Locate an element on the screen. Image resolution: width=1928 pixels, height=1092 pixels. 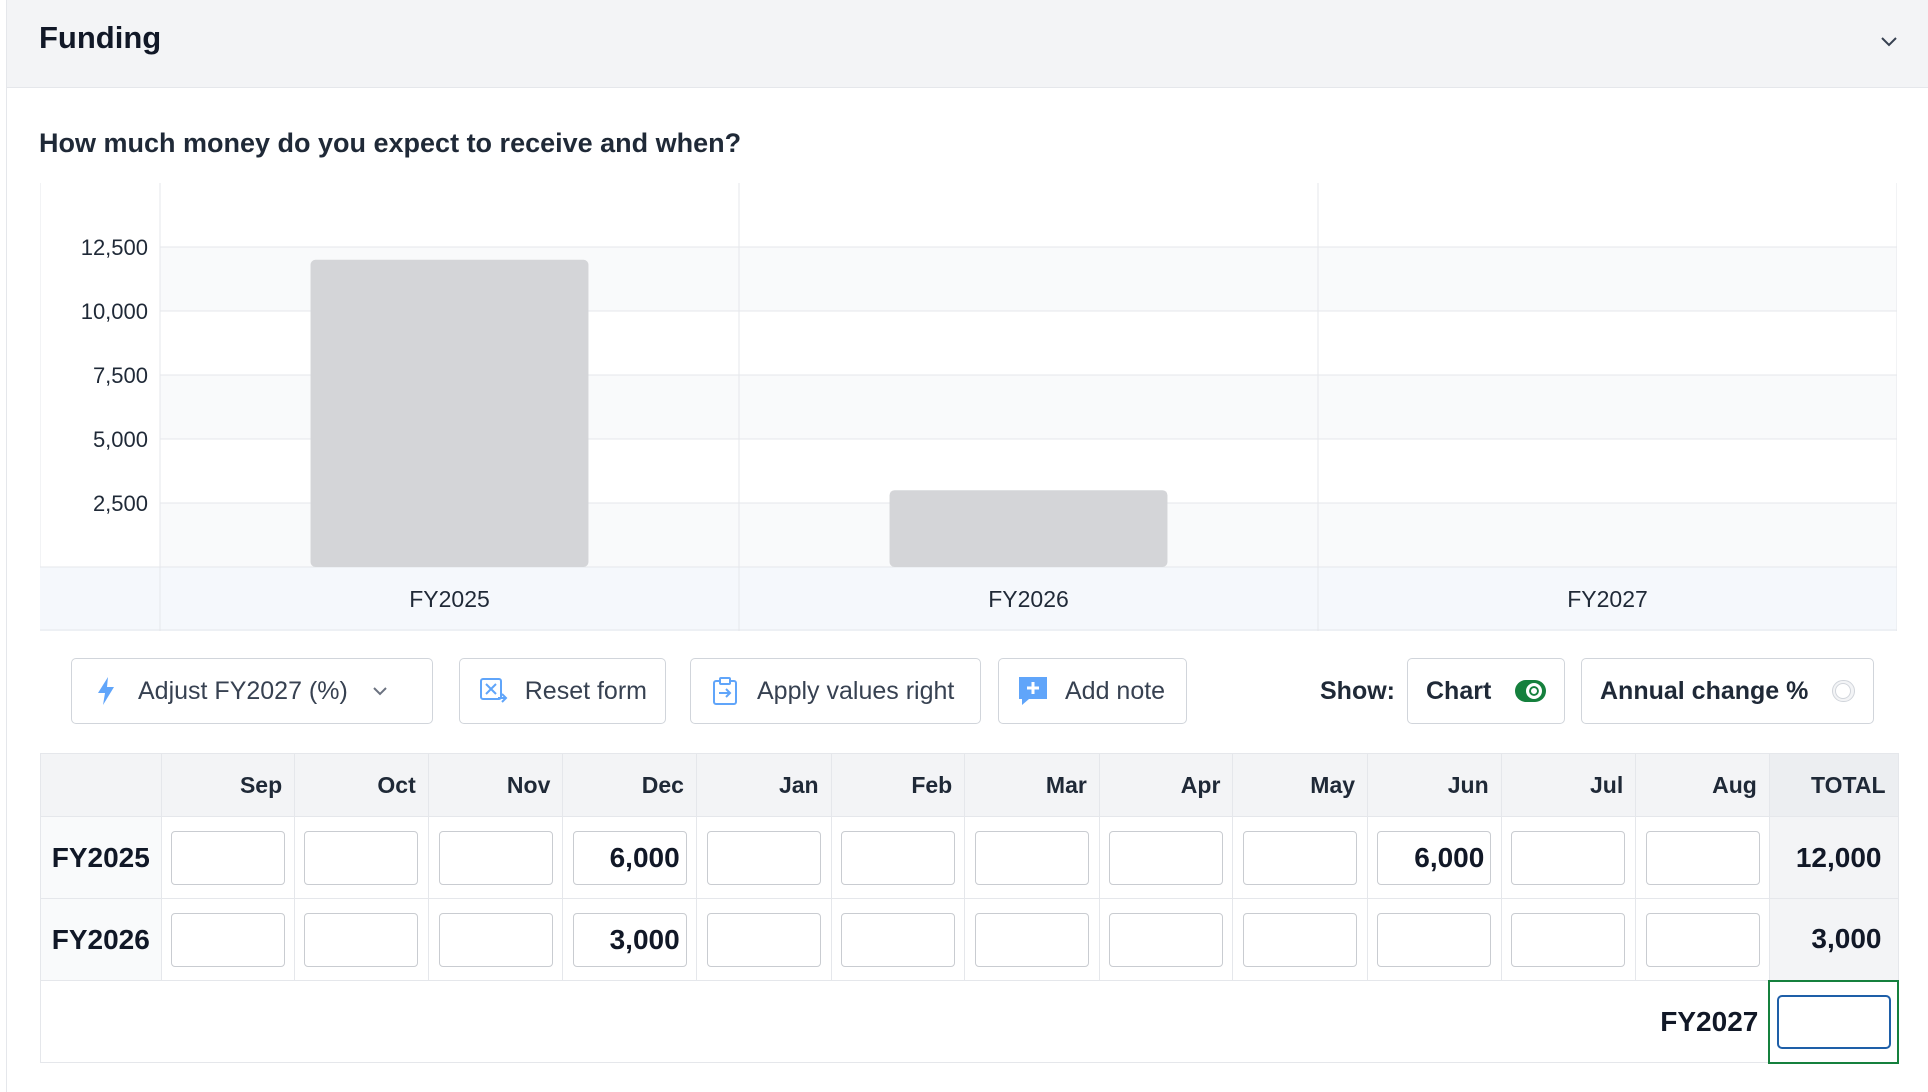
bar-fy2025 is located at coordinates (449, 413).